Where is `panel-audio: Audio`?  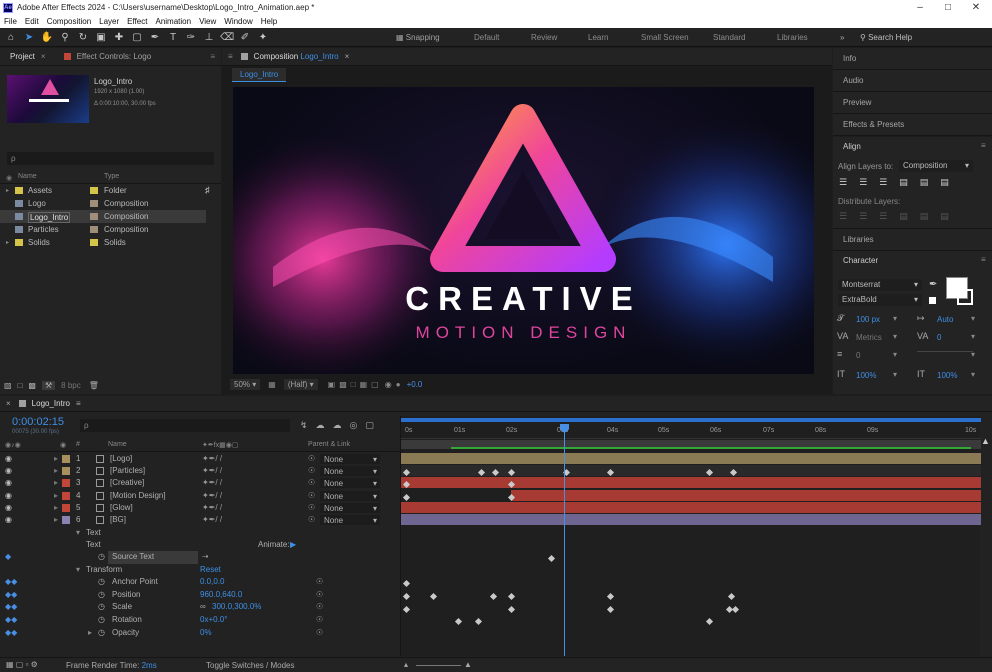
panel-audio: Audio is located at coordinates (912, 81).